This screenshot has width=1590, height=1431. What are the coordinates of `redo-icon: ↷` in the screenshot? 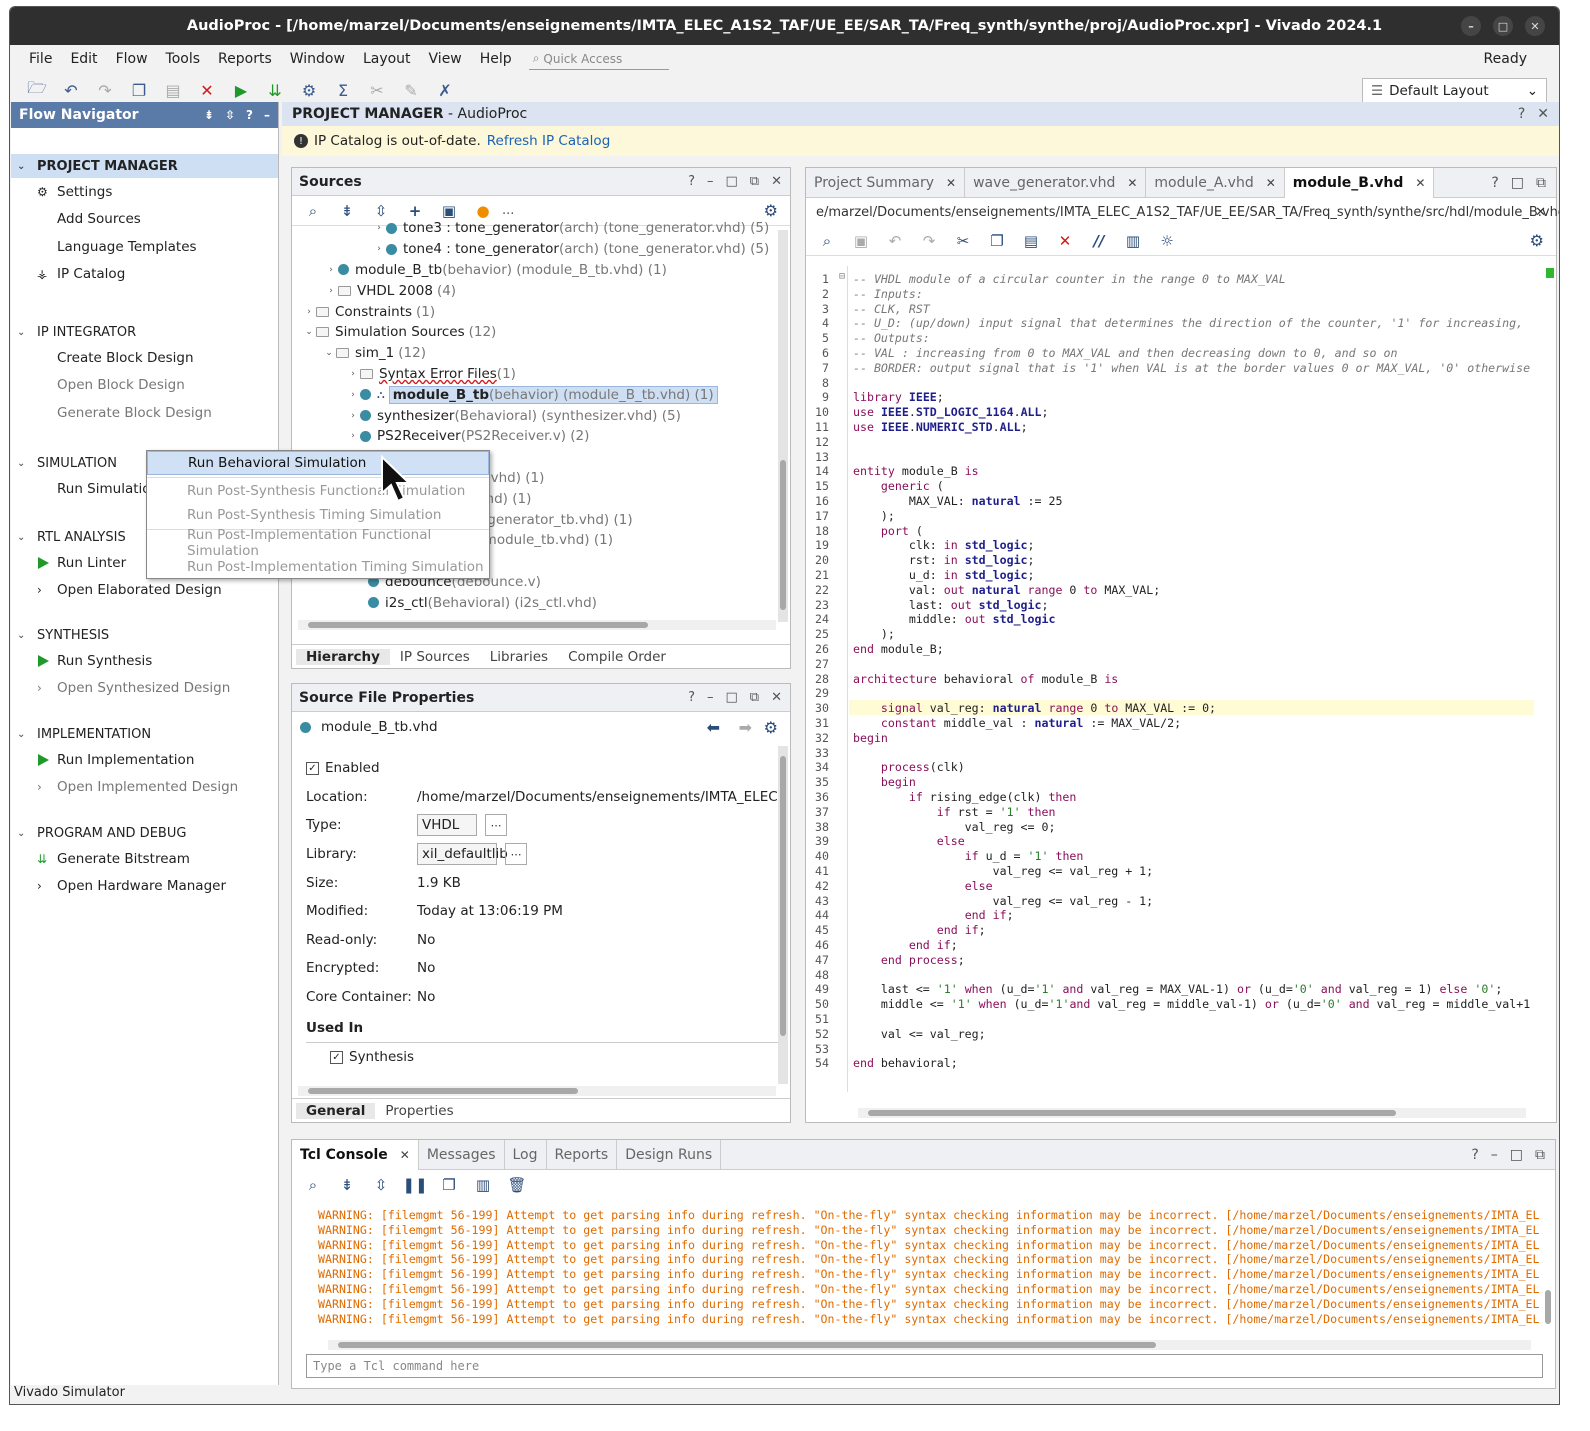 It's located at (105, 90).